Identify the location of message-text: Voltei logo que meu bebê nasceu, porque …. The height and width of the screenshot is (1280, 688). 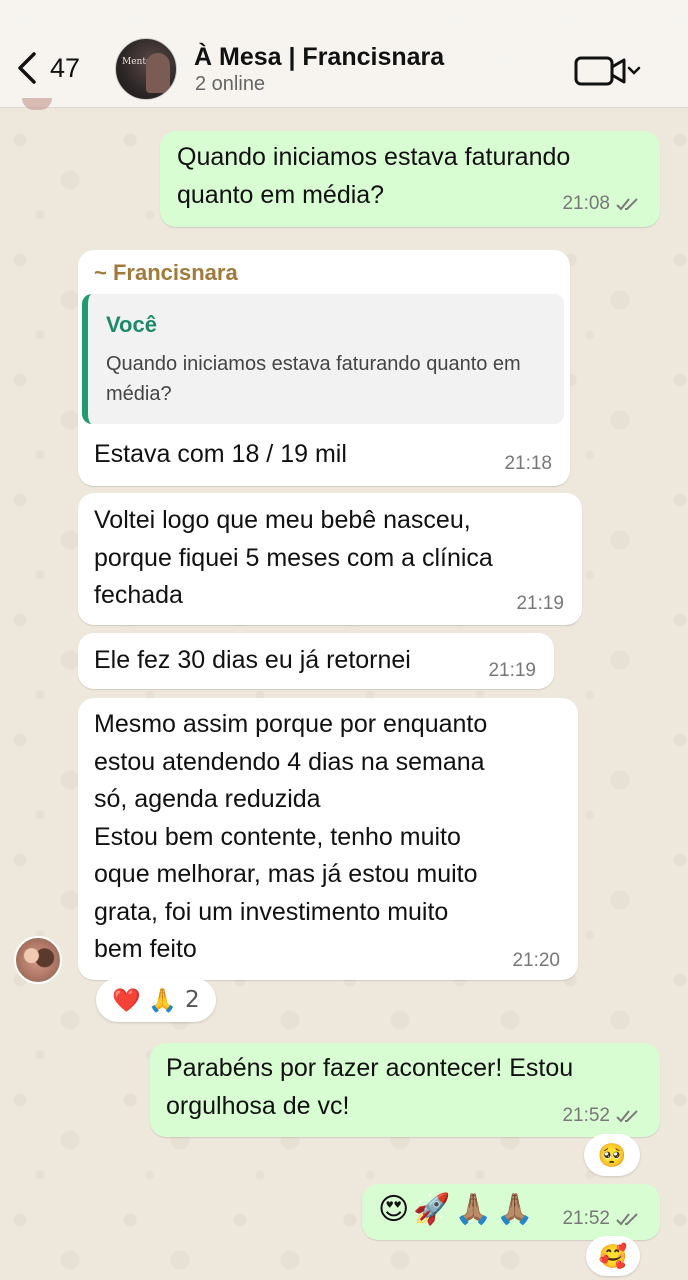
(293, 557).